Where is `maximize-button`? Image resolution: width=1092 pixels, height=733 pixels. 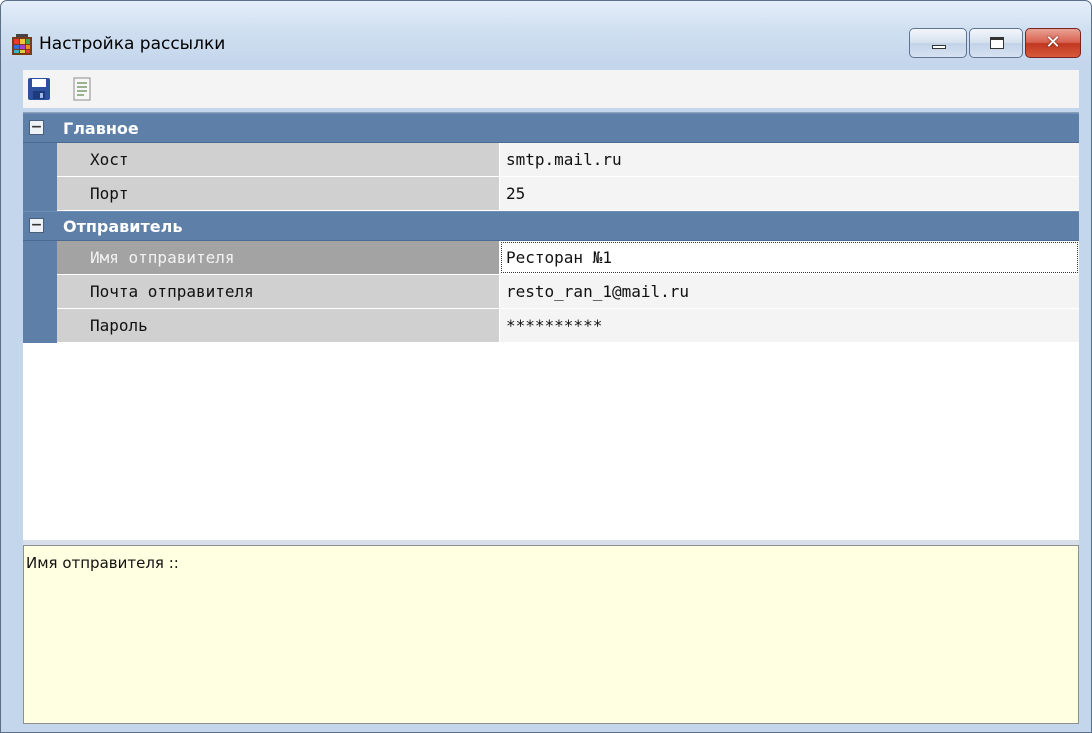 maximize-button is located at coordinates (996, 43).